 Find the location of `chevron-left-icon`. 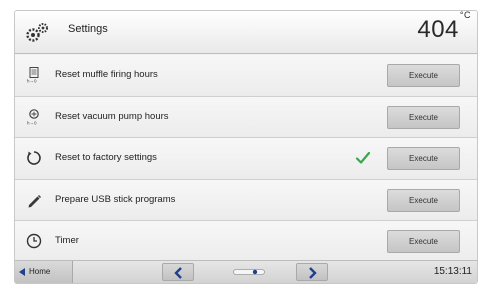

chevron-left-icon is located at coordinates (178, 273).